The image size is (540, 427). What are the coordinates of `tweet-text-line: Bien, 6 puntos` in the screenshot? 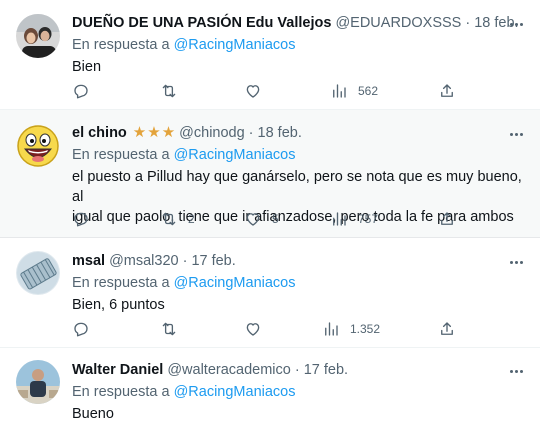 It's located at (118, 305).